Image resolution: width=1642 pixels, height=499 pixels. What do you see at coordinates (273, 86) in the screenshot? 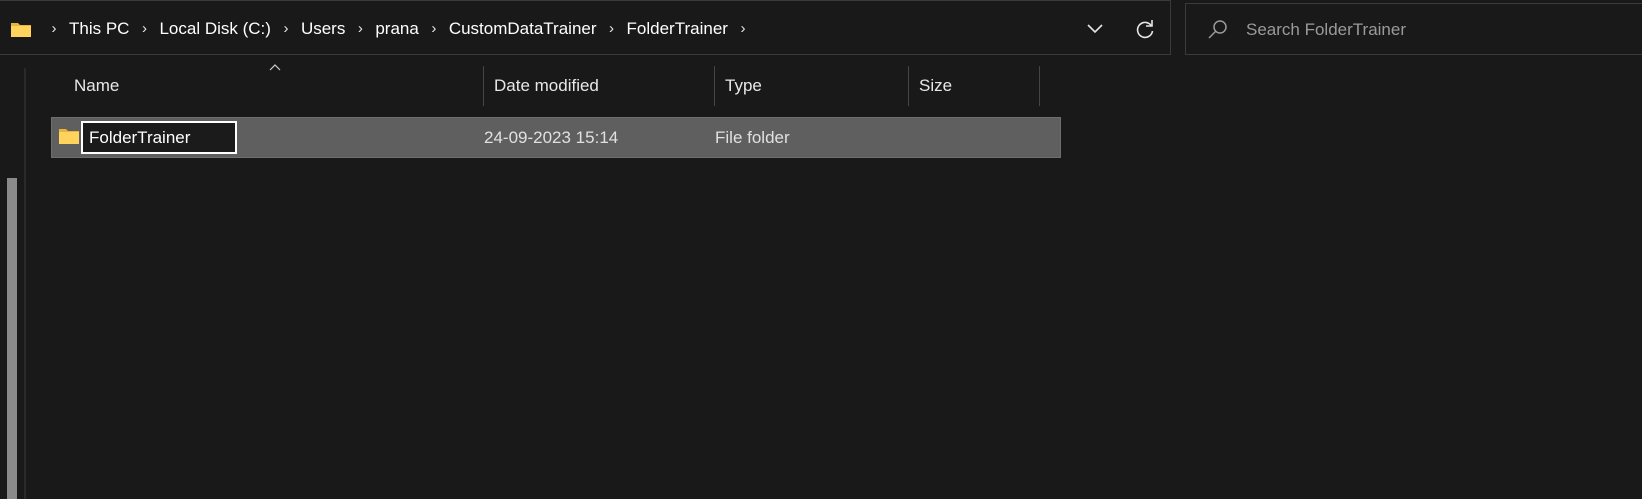
I see `column-header-name: Name` at bounding box center [273, 86].